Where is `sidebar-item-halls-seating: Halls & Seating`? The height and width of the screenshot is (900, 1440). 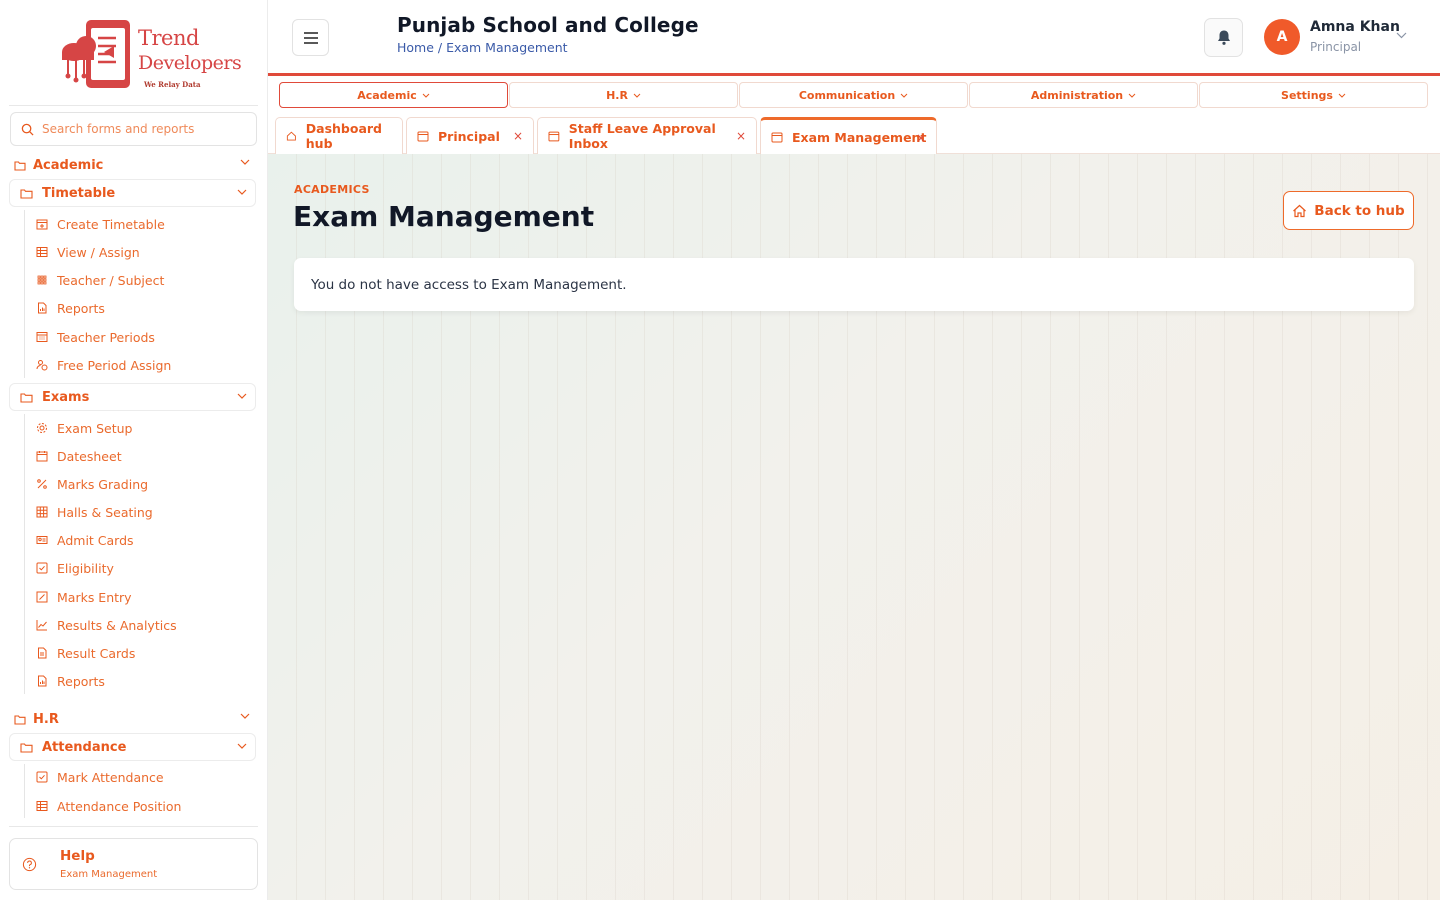
sidebar-item-halls-seating: Halls & Seating is located at coordinates (94, 512).